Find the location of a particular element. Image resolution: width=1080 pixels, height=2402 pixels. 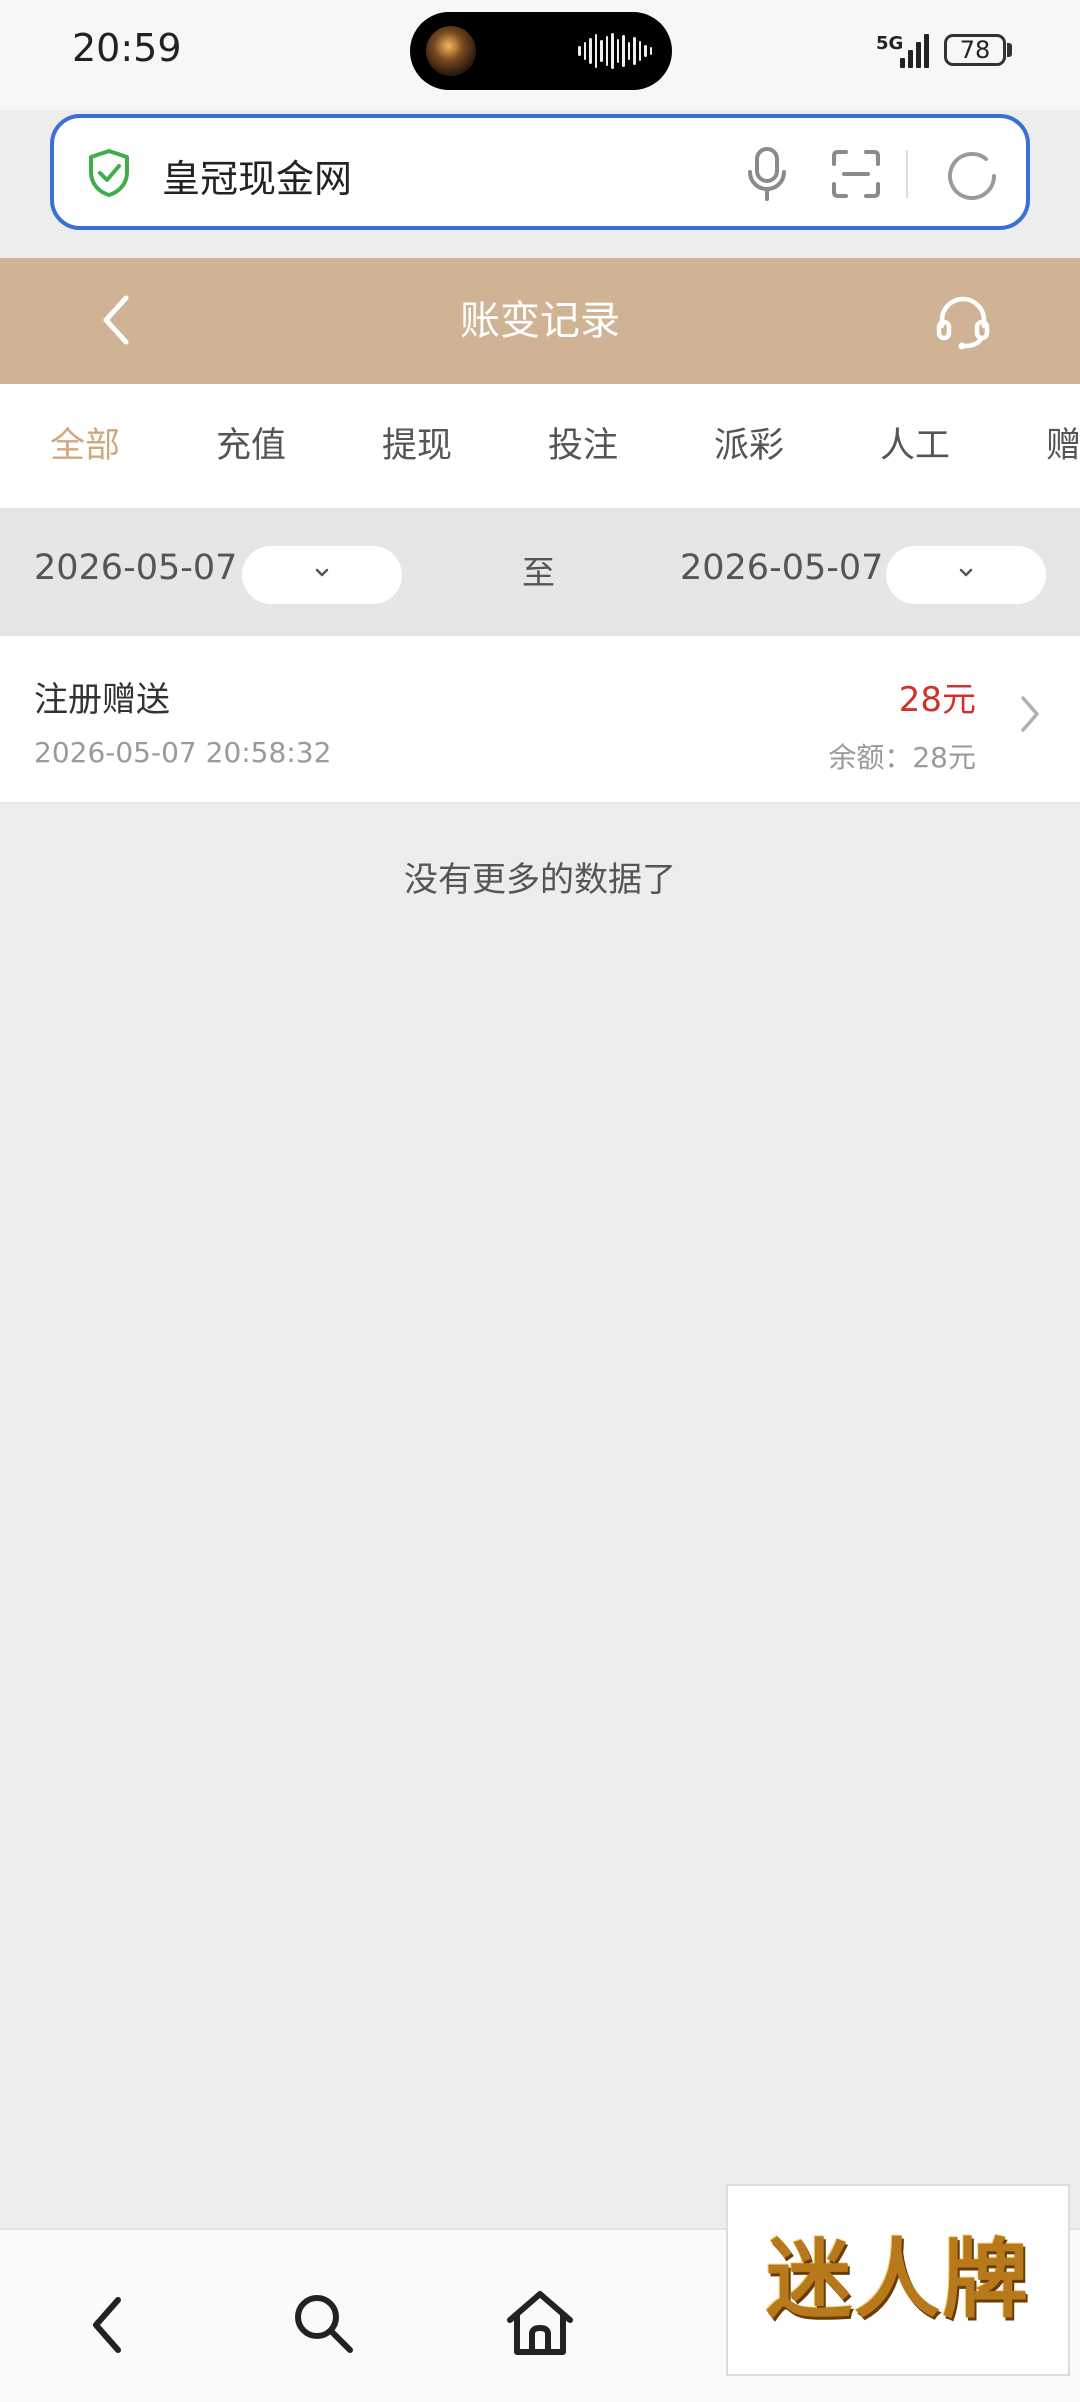

dynamic-island is located at coordinates (541, 51).